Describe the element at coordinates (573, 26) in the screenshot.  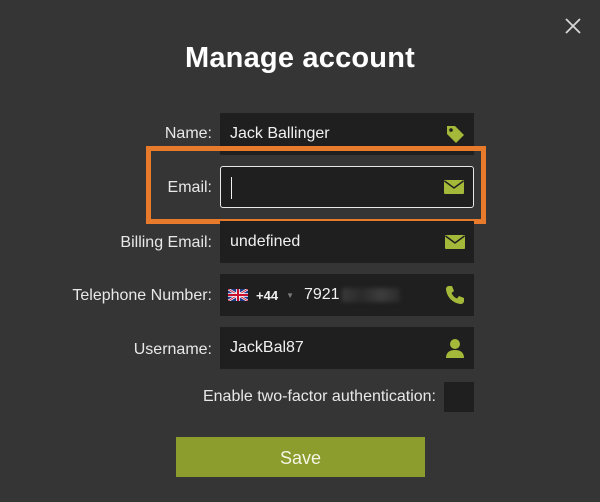
I see `close-icon` at that location.